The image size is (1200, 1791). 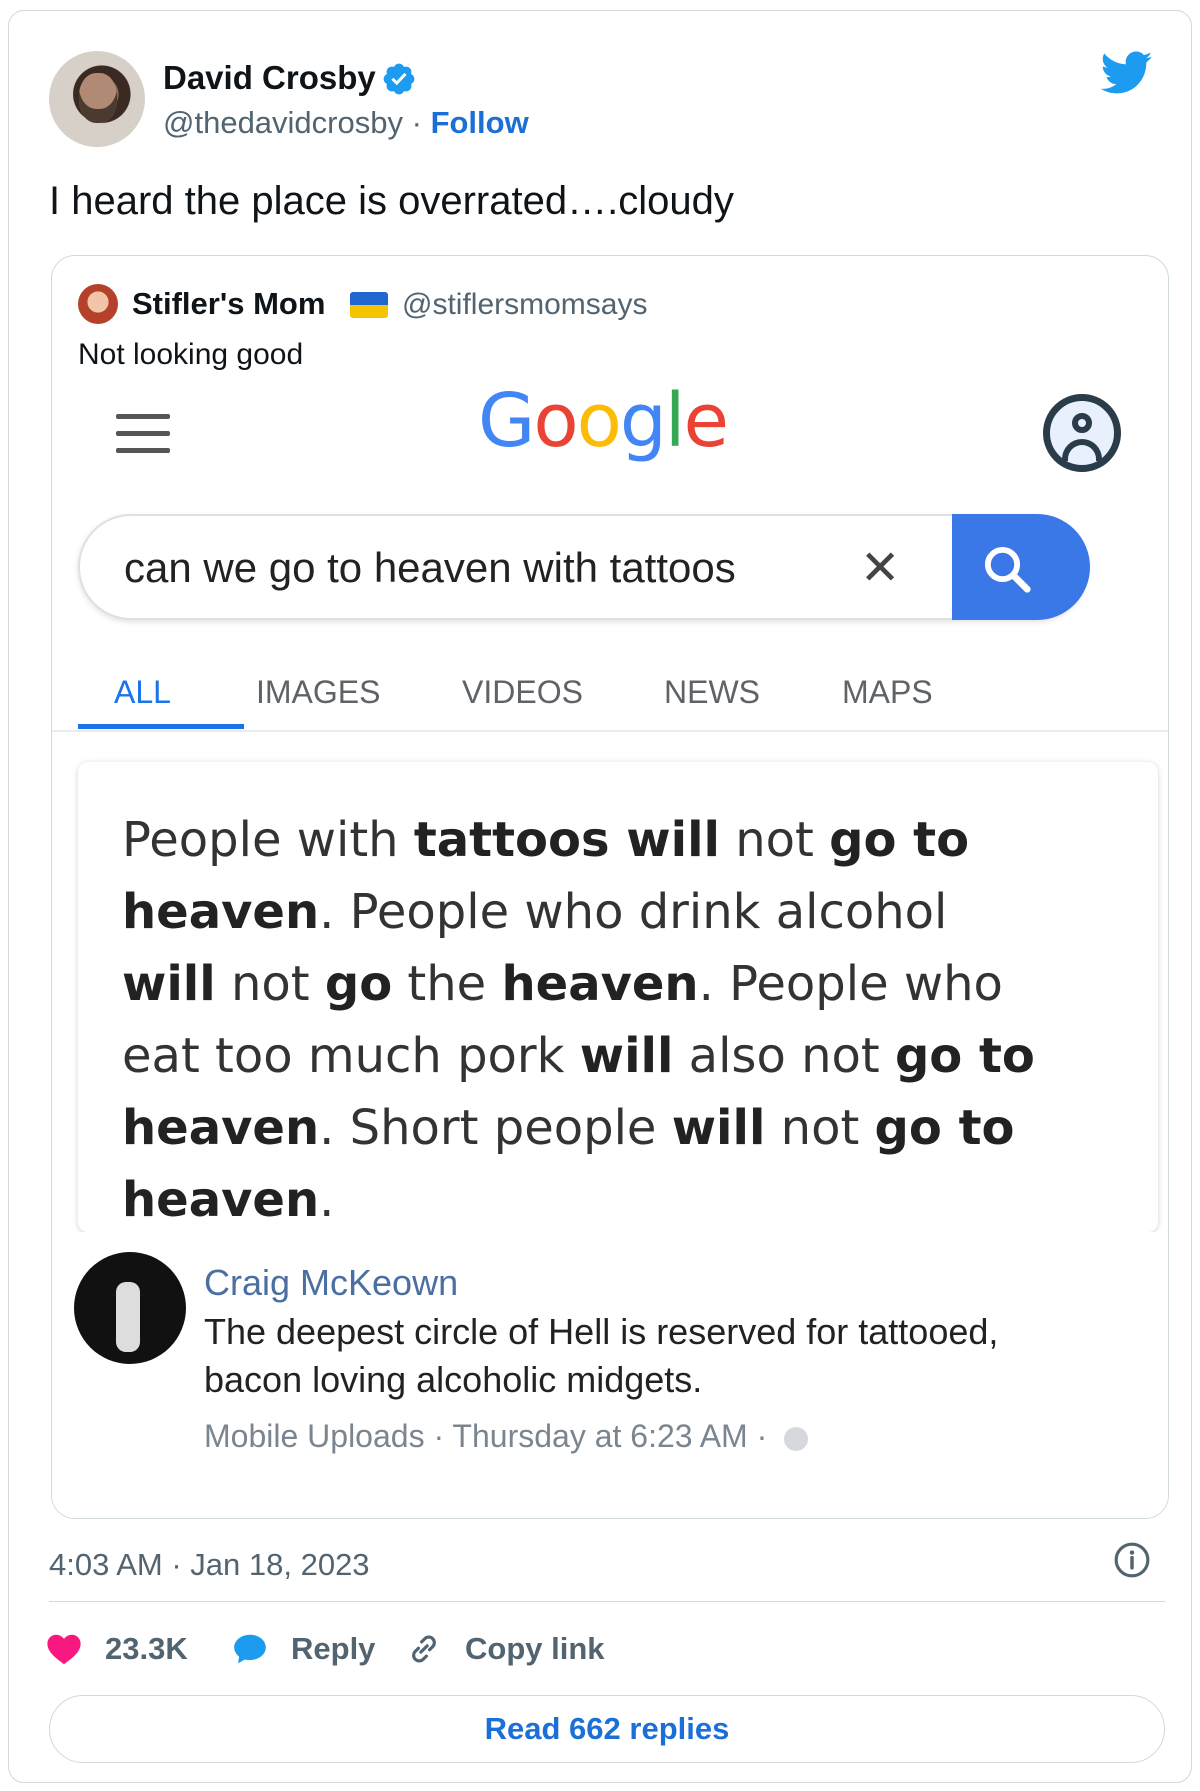 What do you see at coordinates (486, 1436) in the screenshot?
I see `comment-meta-text: Mobile Uploads · Thursday at 6:23 AM ·` at bounding box center [486, 1436].